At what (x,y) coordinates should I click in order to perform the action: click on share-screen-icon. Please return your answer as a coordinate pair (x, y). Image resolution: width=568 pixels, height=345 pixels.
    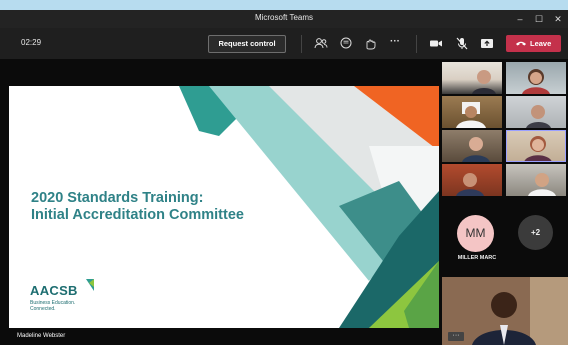
    Looking at the image, I should click on (487, 43).